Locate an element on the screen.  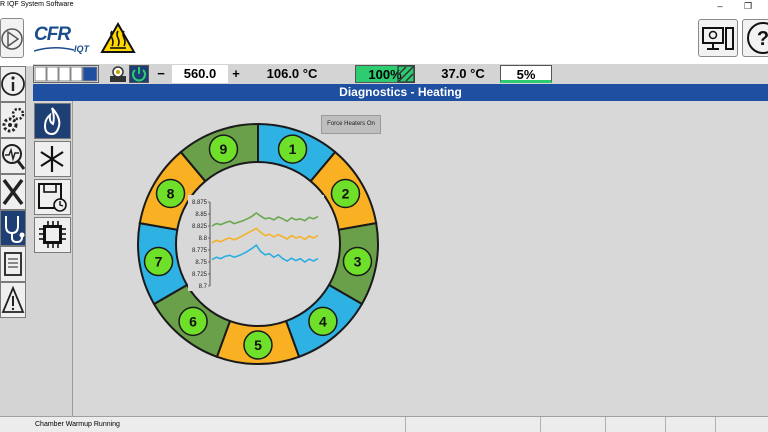
chip-icon is located at coordinates (52, 234).